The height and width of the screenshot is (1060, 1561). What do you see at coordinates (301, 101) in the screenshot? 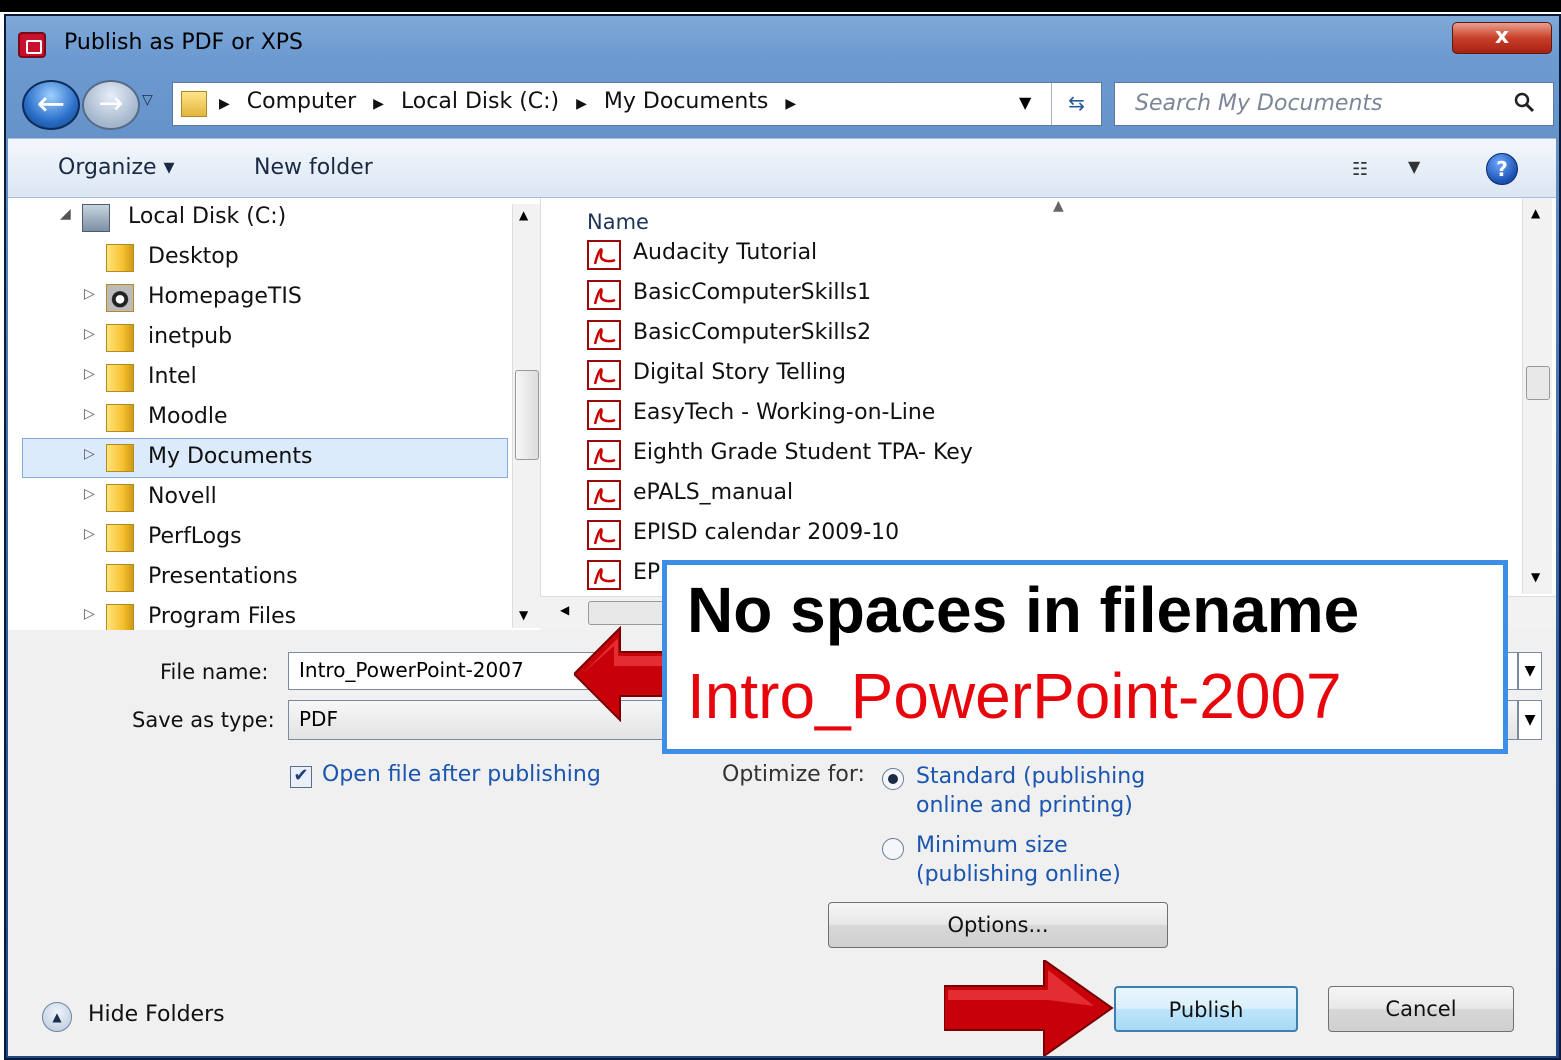
I see `breadcrumb-computer: Computer` at bounding box center [301, 101].